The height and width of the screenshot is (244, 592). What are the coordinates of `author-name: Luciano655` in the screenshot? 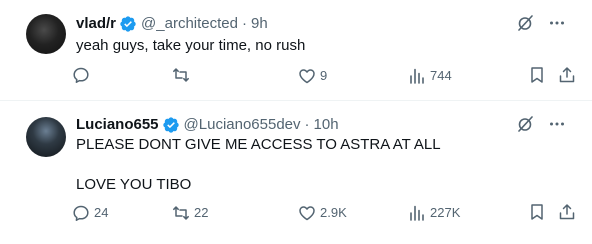 It's located at (117, 125).